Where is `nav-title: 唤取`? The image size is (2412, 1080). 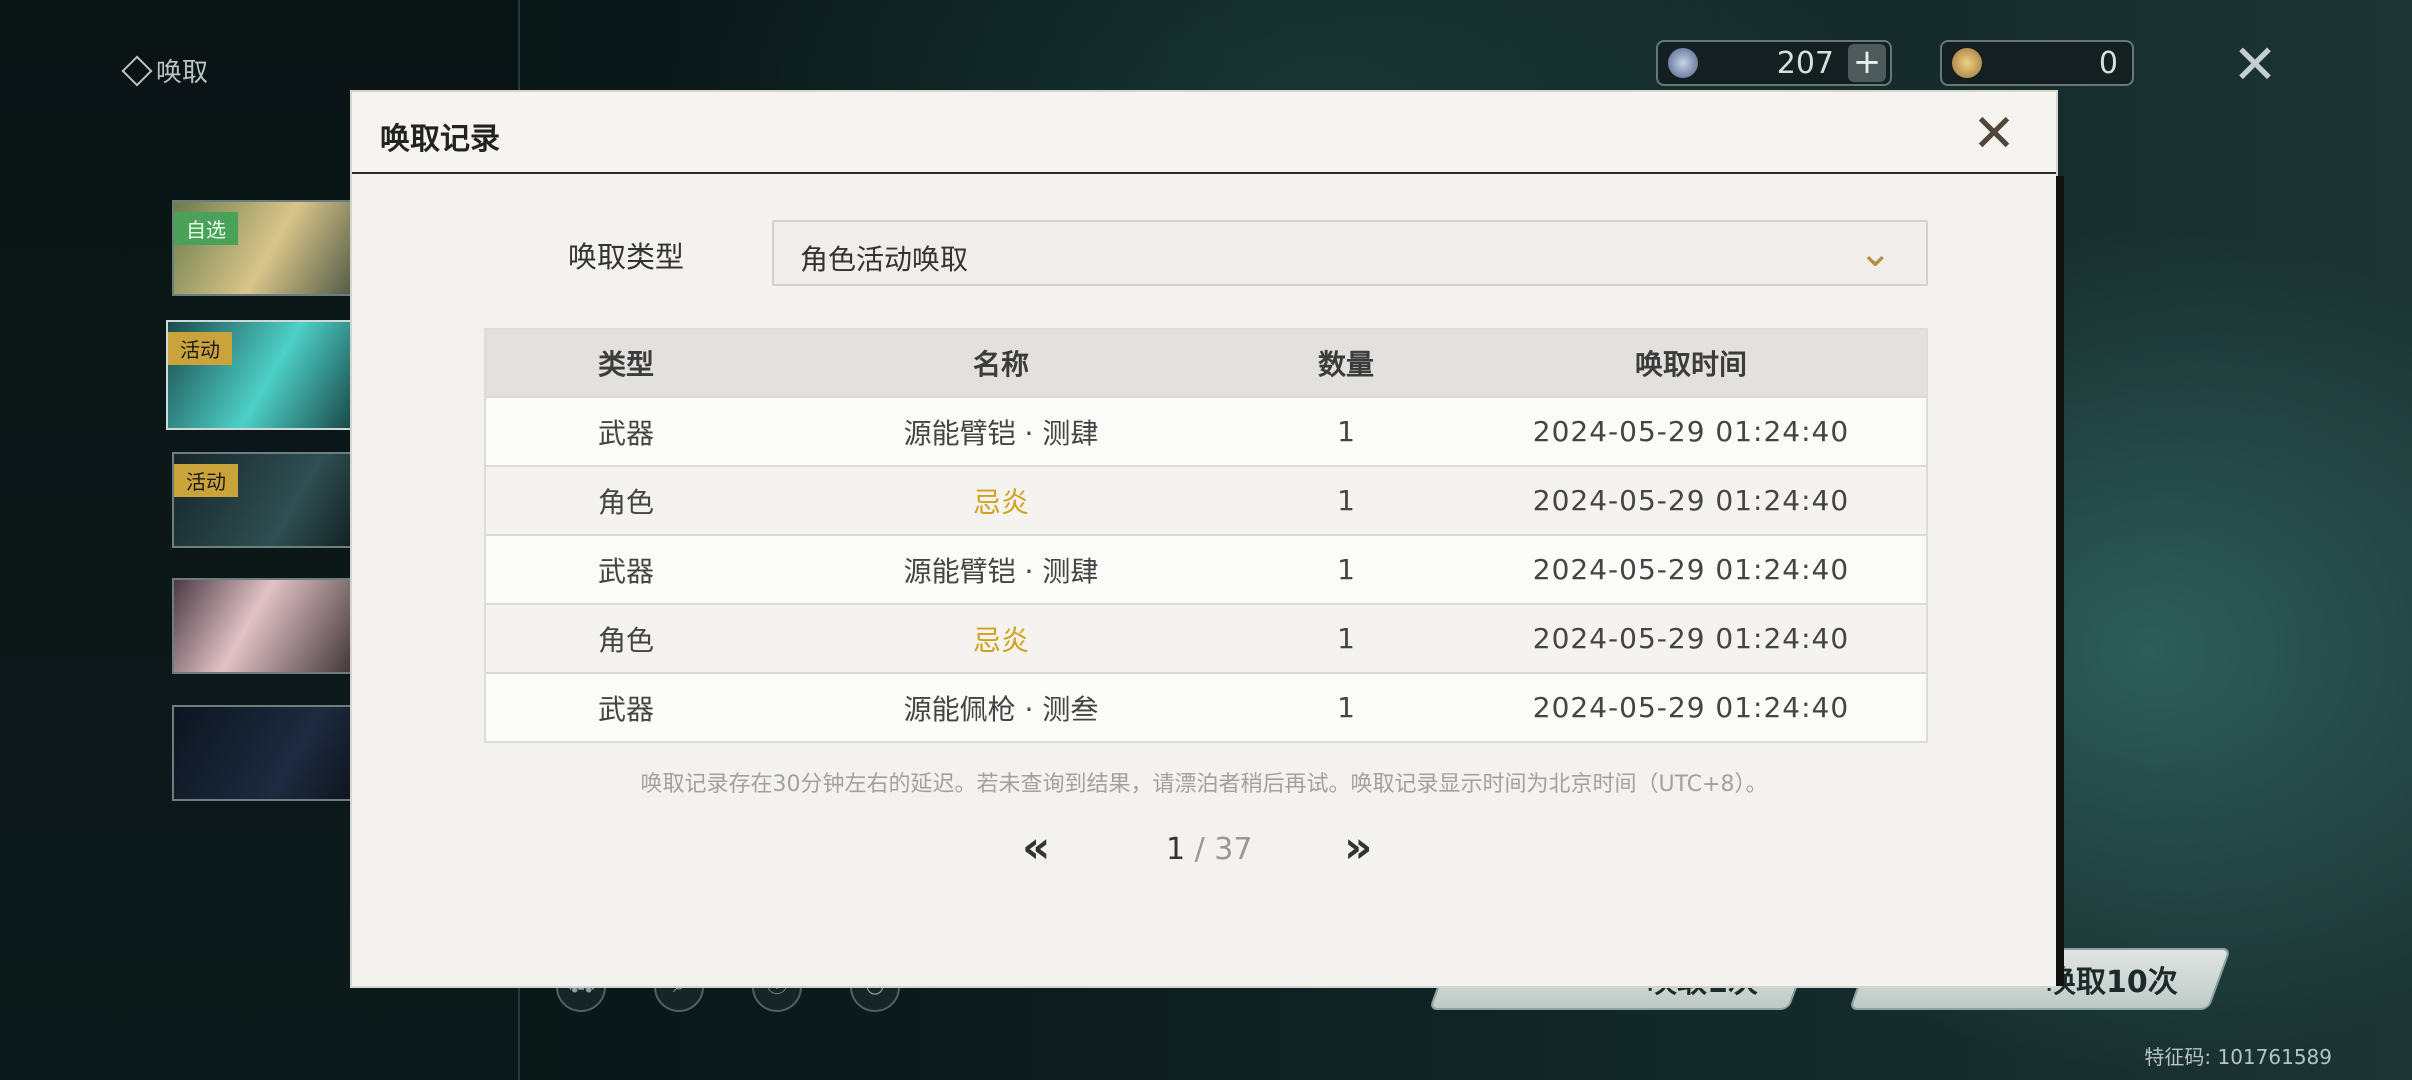 nav-title: 唤取 is located at coordinates (165, 70).